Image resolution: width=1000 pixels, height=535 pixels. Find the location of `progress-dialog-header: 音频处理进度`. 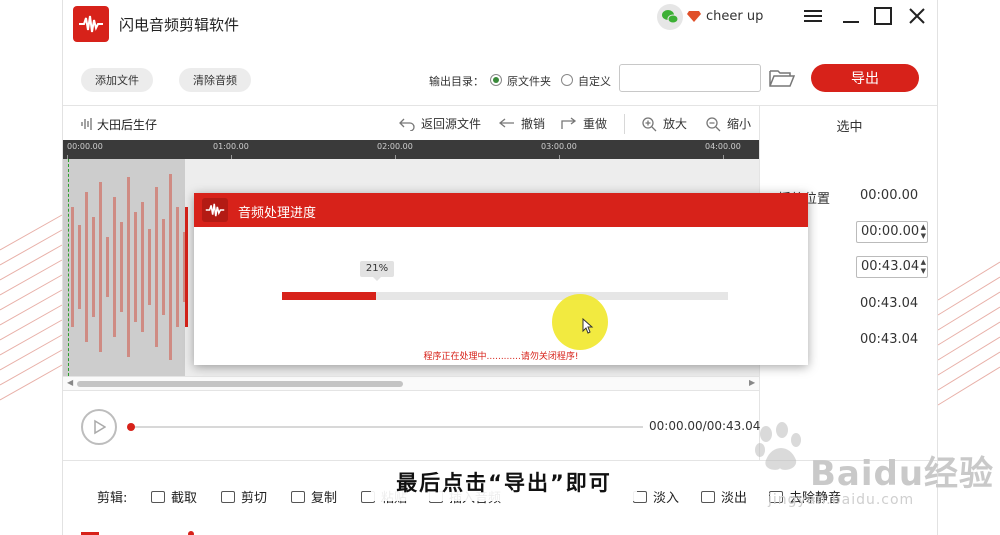

progress-dialog-header: 音频处理进度 is located at coordinates (501, 210).